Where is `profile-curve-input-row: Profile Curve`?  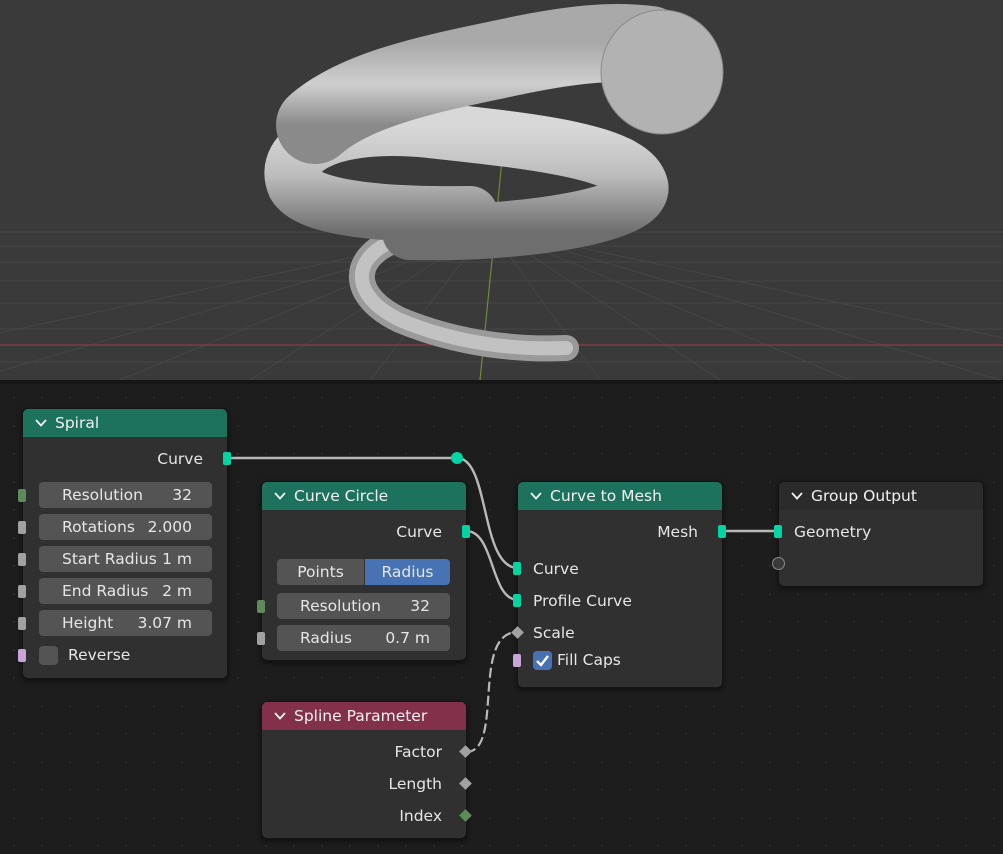 profile-curve-input-row: Profile Curve is located at coordinates (620, 601).